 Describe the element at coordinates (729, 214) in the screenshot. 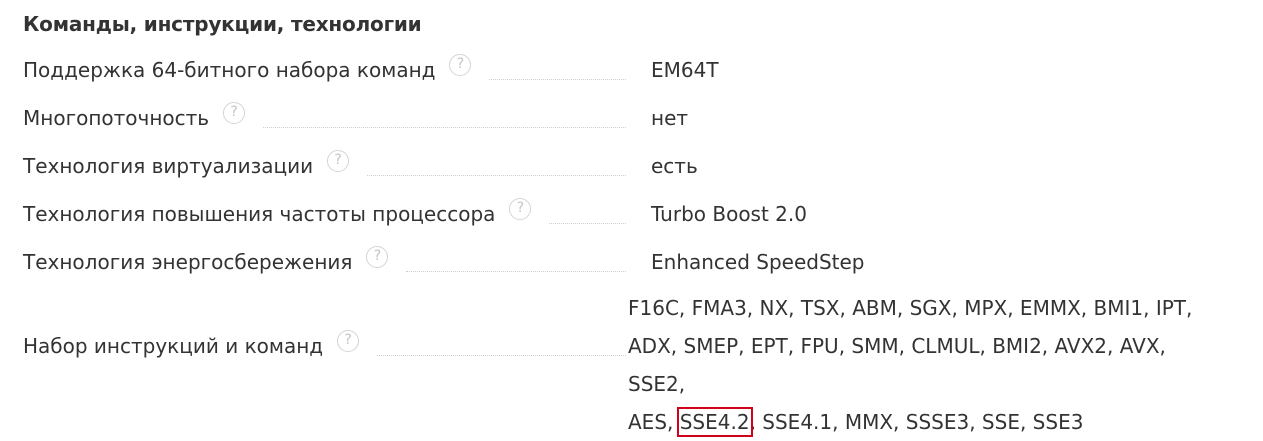

I see `spec-value: Turbo Boost 2.0` at that location.